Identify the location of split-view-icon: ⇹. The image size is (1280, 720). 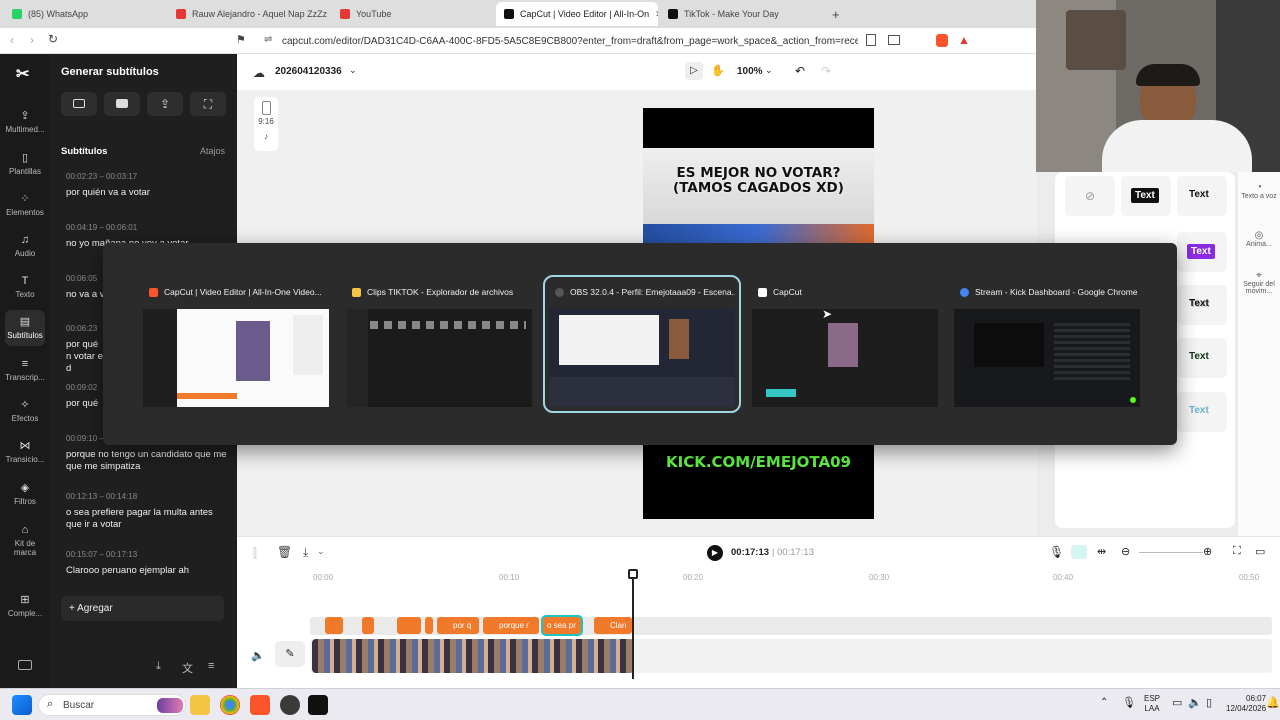
(1101, 551).